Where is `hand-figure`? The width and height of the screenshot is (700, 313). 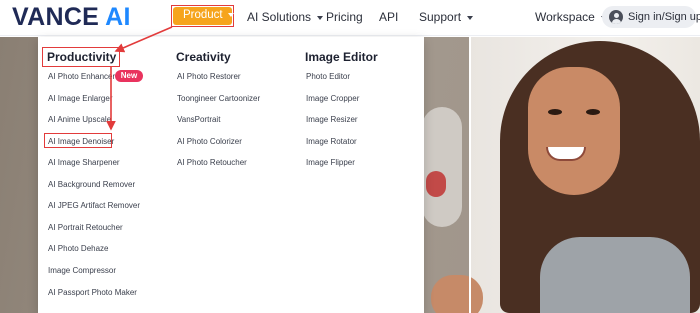 hand-figure is located at coordinates (457, 294).